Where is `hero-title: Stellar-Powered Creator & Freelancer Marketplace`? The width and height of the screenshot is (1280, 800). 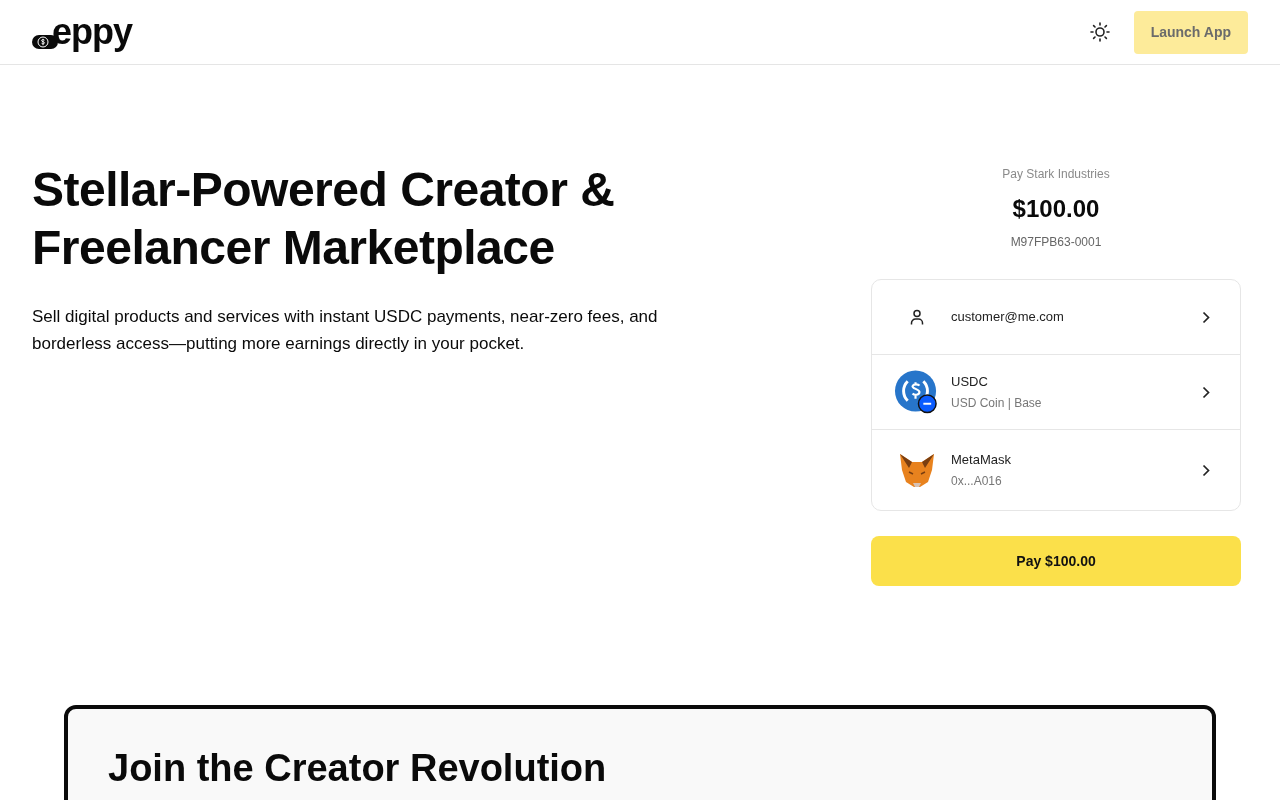 hero-title: Stellar-Powered Creator & Freelancer Marketplace is located at coordinates (324, 219).